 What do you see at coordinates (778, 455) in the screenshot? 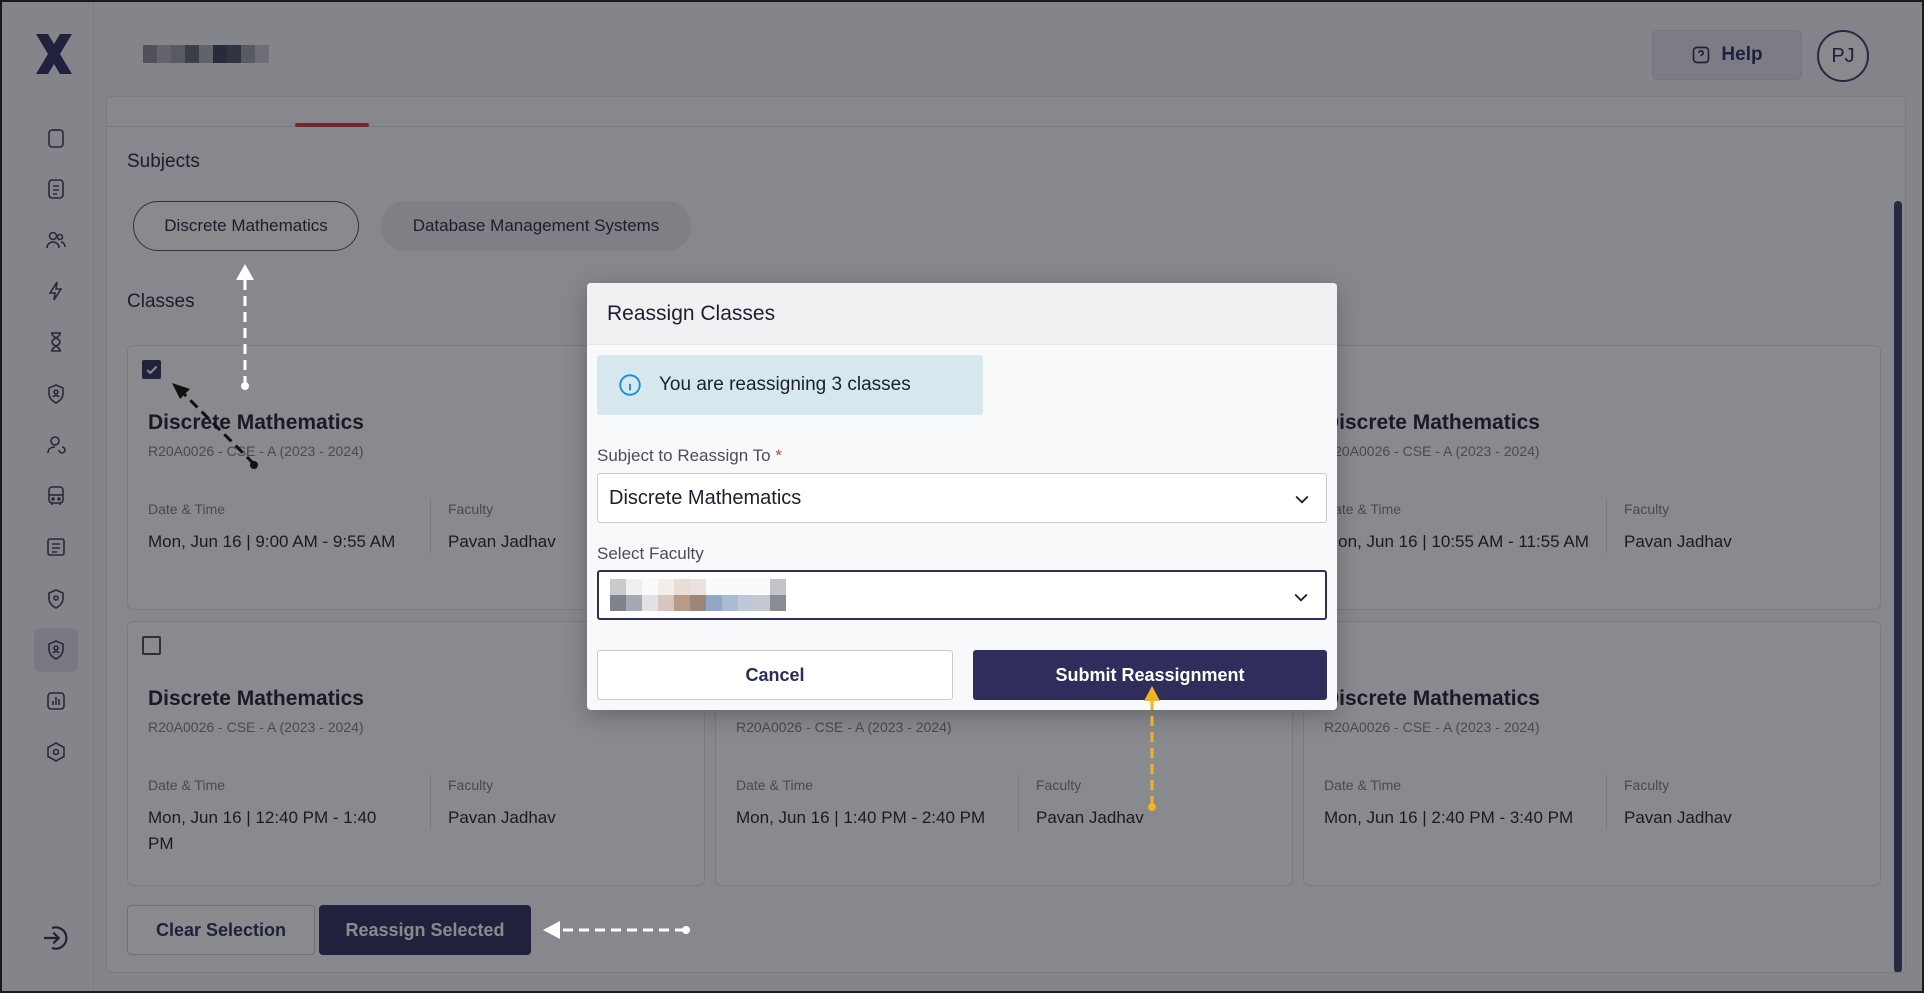
I see `required-marker: *` at bounding box center [778, 455].